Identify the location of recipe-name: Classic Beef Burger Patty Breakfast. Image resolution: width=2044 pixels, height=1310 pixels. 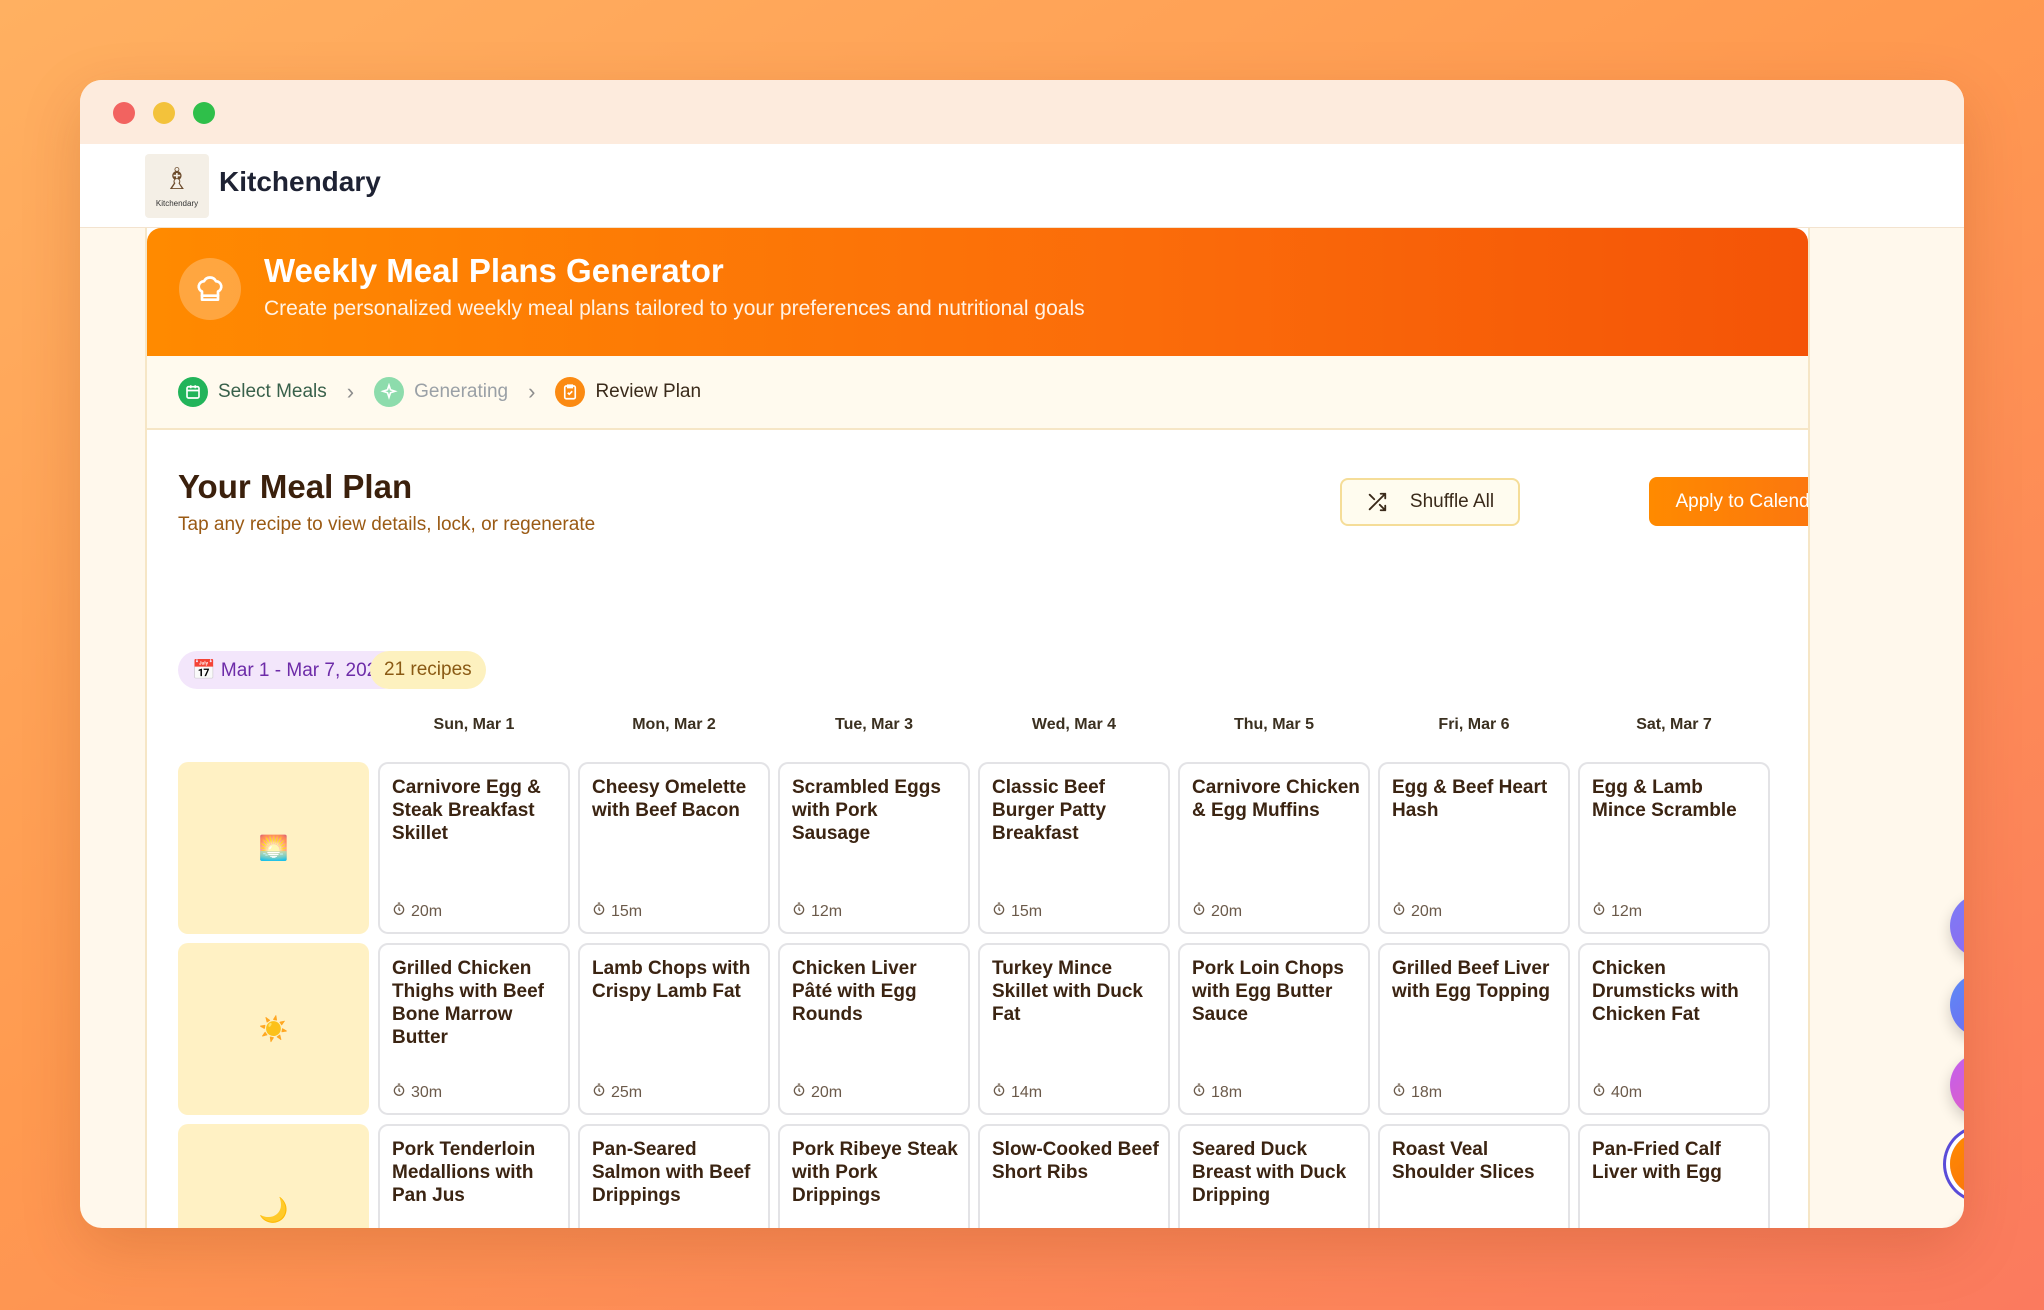
(1049, 810).